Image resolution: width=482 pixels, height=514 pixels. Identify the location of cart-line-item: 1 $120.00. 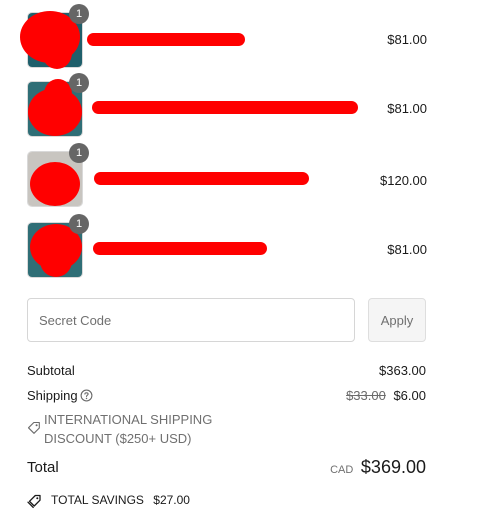
(227, 176).